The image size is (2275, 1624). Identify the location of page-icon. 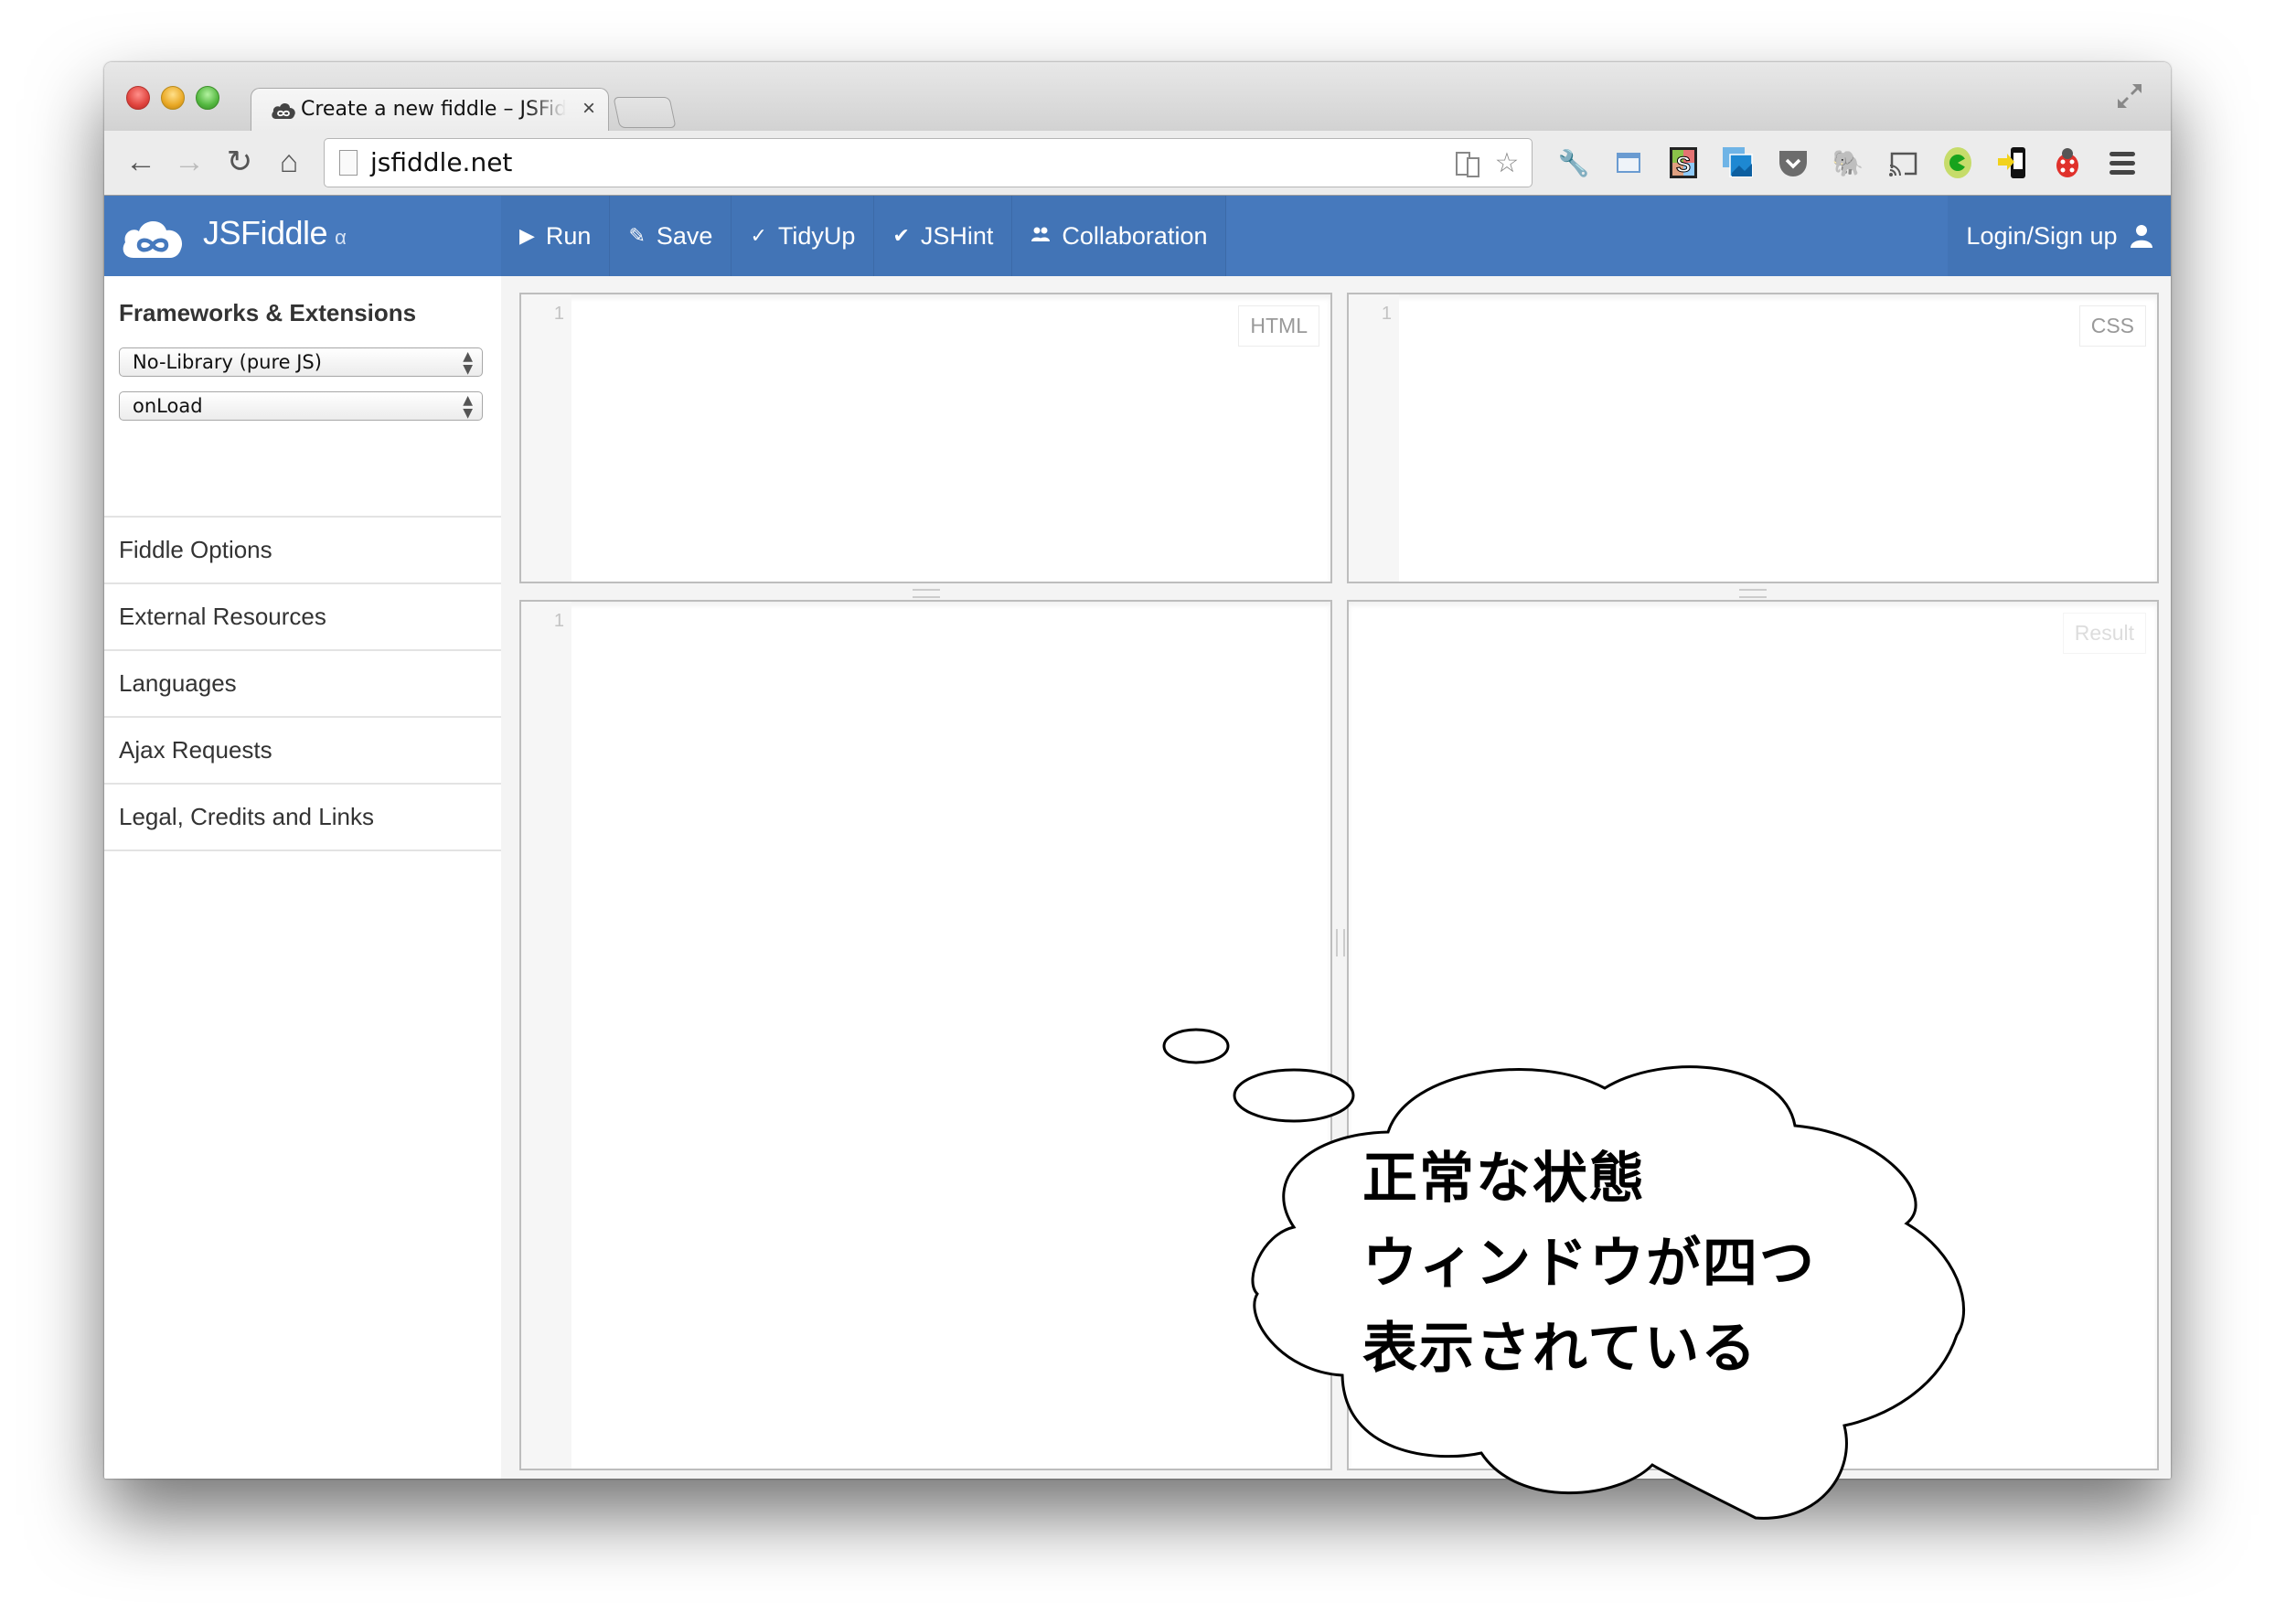
(348, 163).